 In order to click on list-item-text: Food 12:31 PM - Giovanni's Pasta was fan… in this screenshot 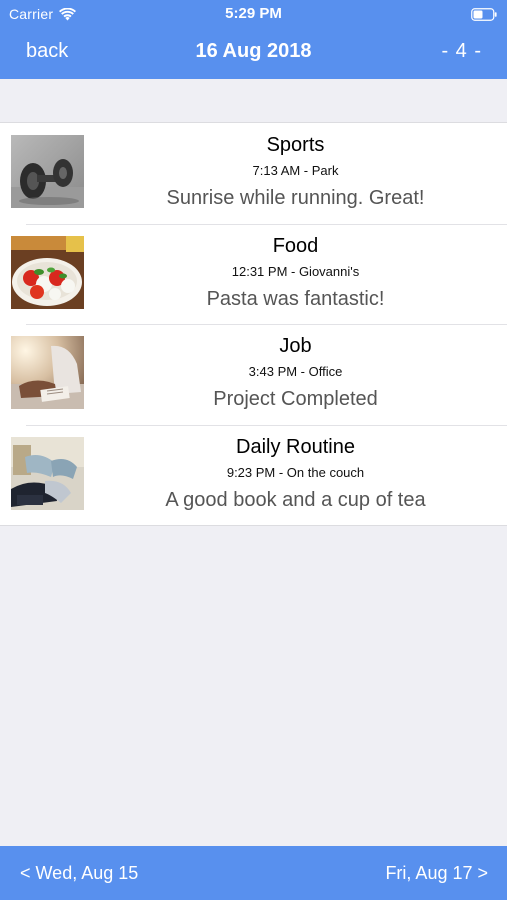, I will do `click(295, 267)`.